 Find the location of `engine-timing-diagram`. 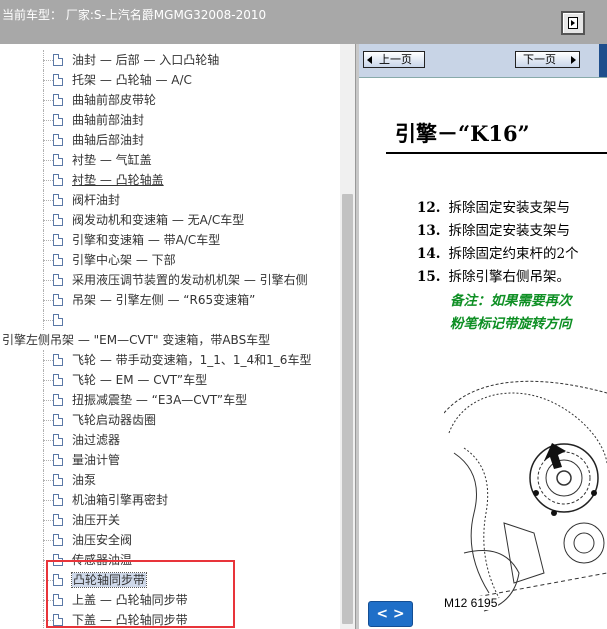

engine-timing-diagram is located at coordinates (525, 496).